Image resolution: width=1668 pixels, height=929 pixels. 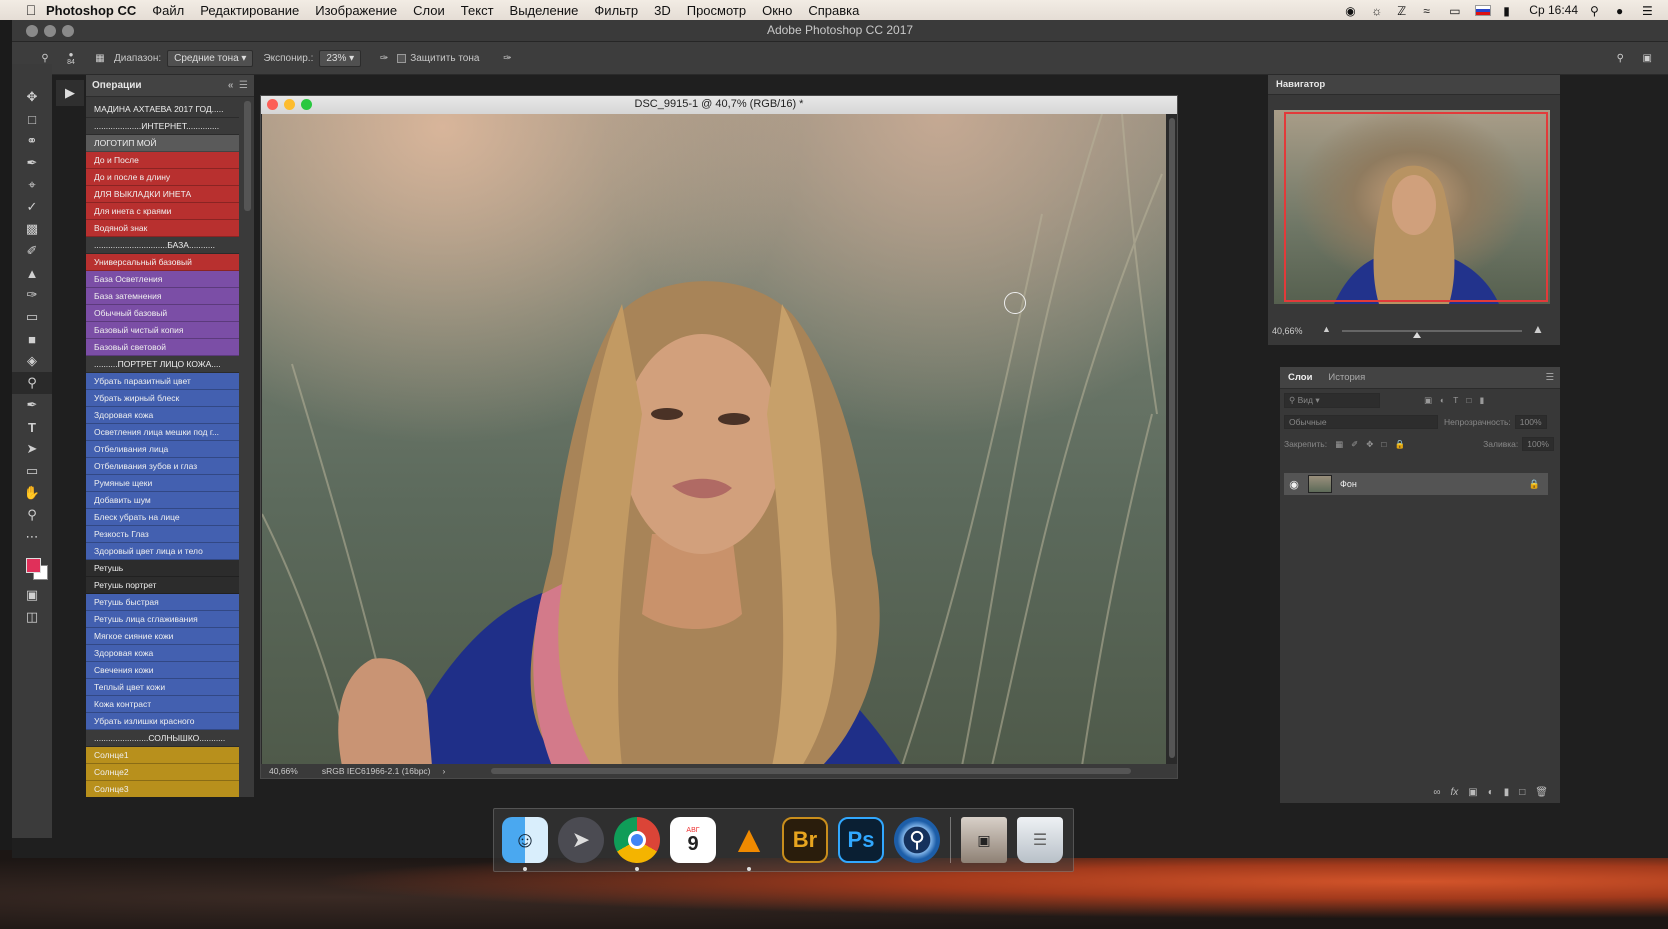 I want to click on action-item: Отбеливания лица, so click(x=162, y=449).